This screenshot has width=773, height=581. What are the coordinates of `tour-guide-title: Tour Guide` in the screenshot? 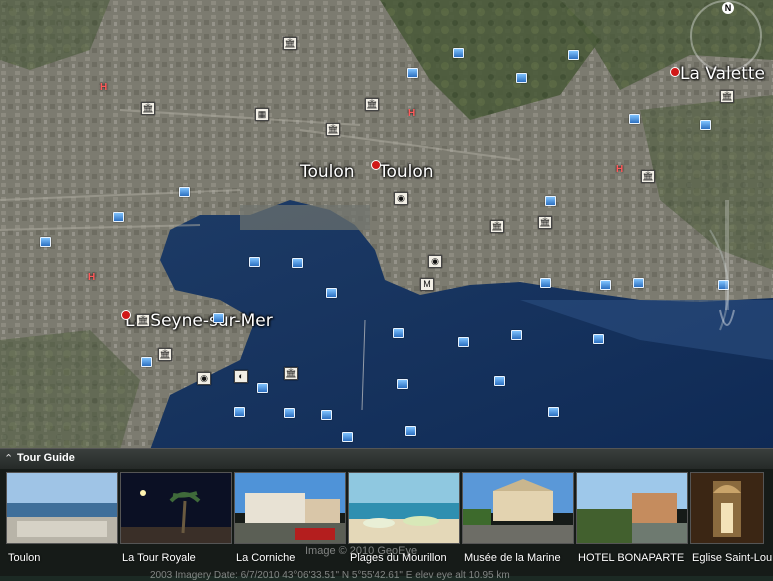 It's located at (46, 458).